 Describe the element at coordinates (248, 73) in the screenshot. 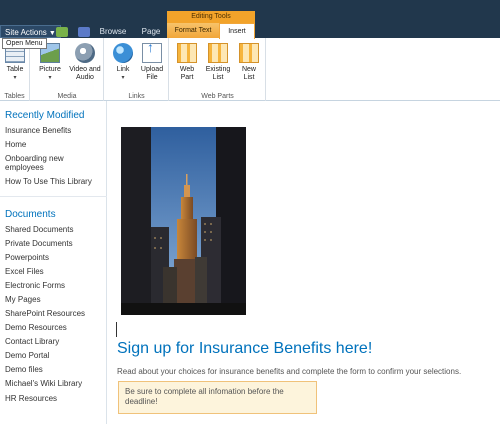

I see `new-list-label: New List` at that location.